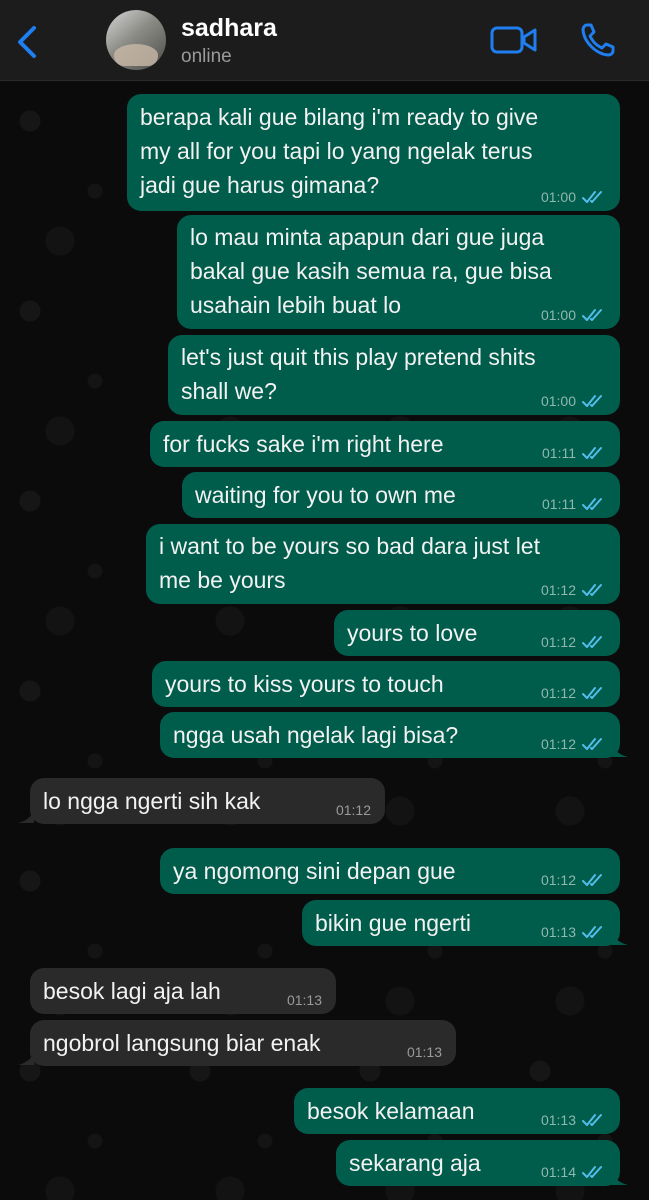  I want to click on outgoing-message: waiting for you to own me 01:11, so click(401, 495).